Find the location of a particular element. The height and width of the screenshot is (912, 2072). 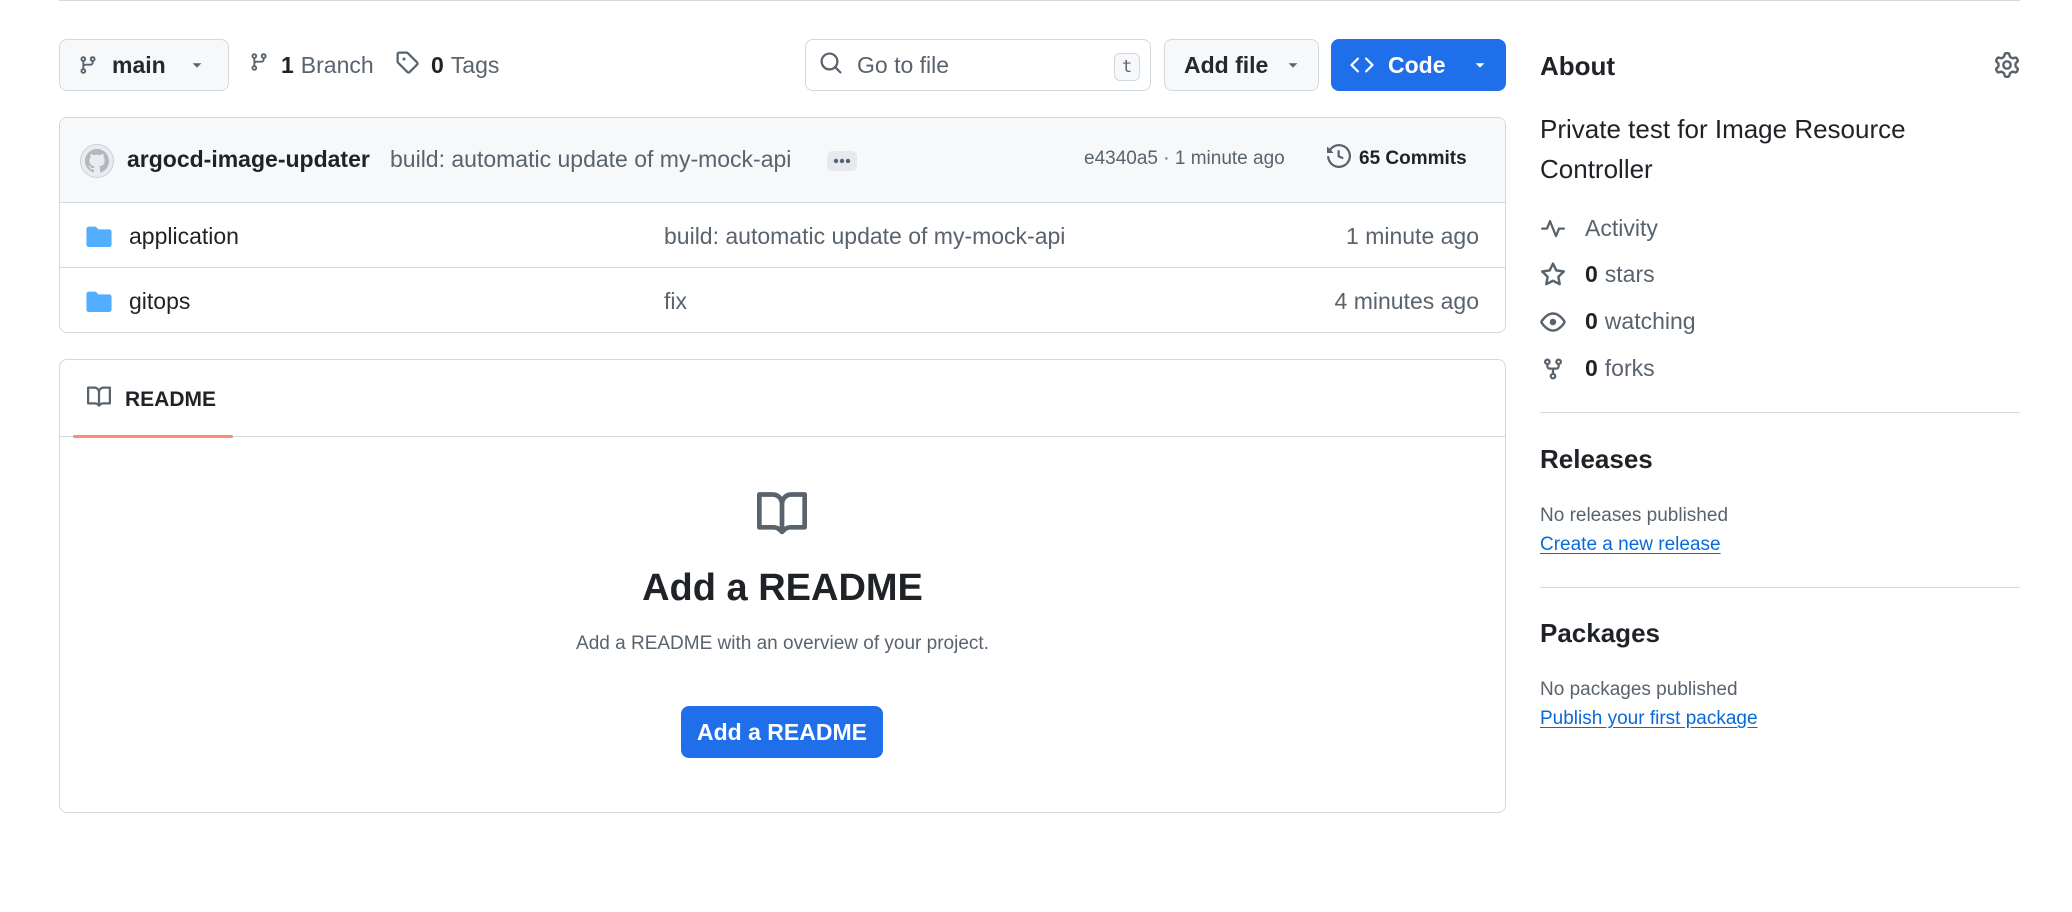

ellipsis-icon is located at coordinates (842, 161).